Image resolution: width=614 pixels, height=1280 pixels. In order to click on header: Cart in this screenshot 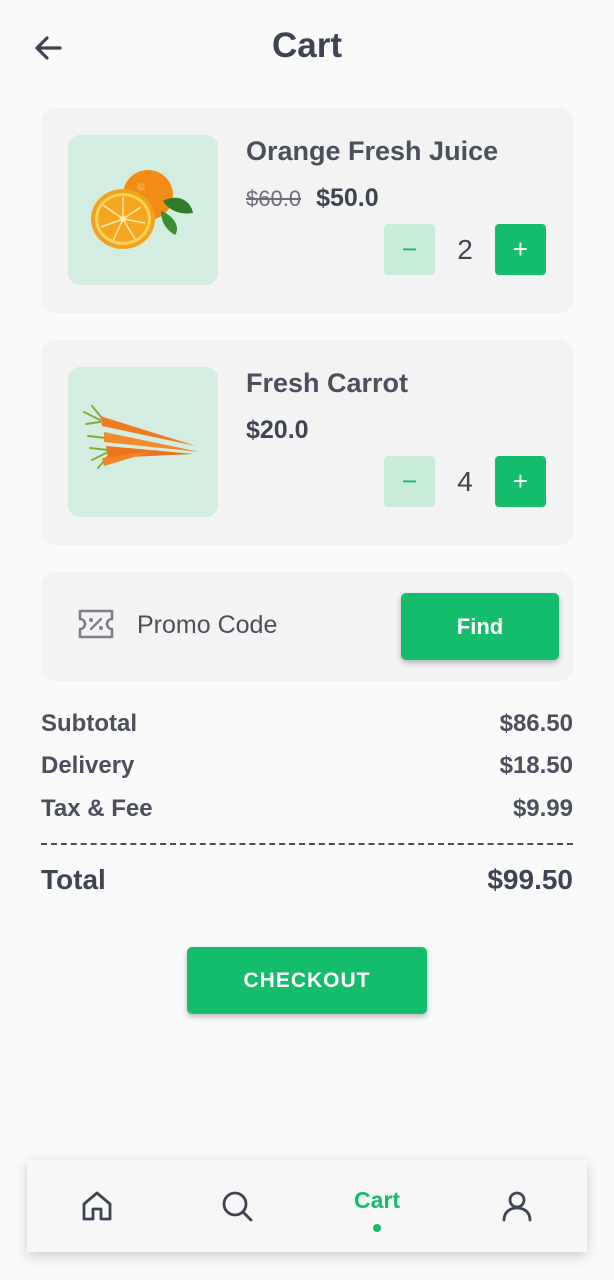, I will do `click(307, 47)`.